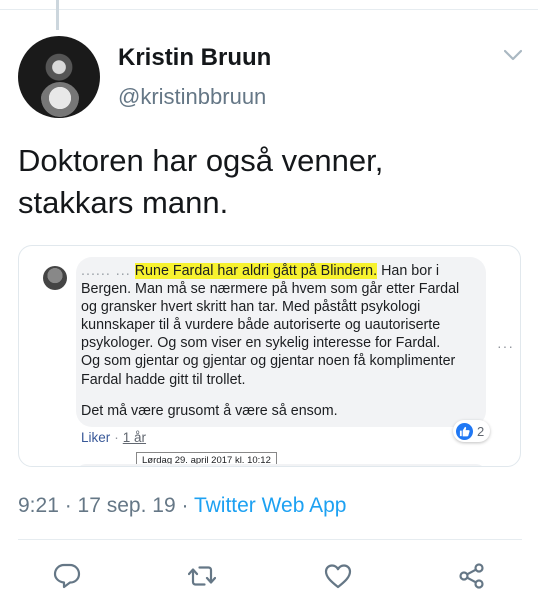 The width and height of the screenshot is (538, 608). Describe the element at coordinates (209, 411) in the screenshot. I see `comment-last-paragraph: Det må være grusomt å være så ensom.` at that location.